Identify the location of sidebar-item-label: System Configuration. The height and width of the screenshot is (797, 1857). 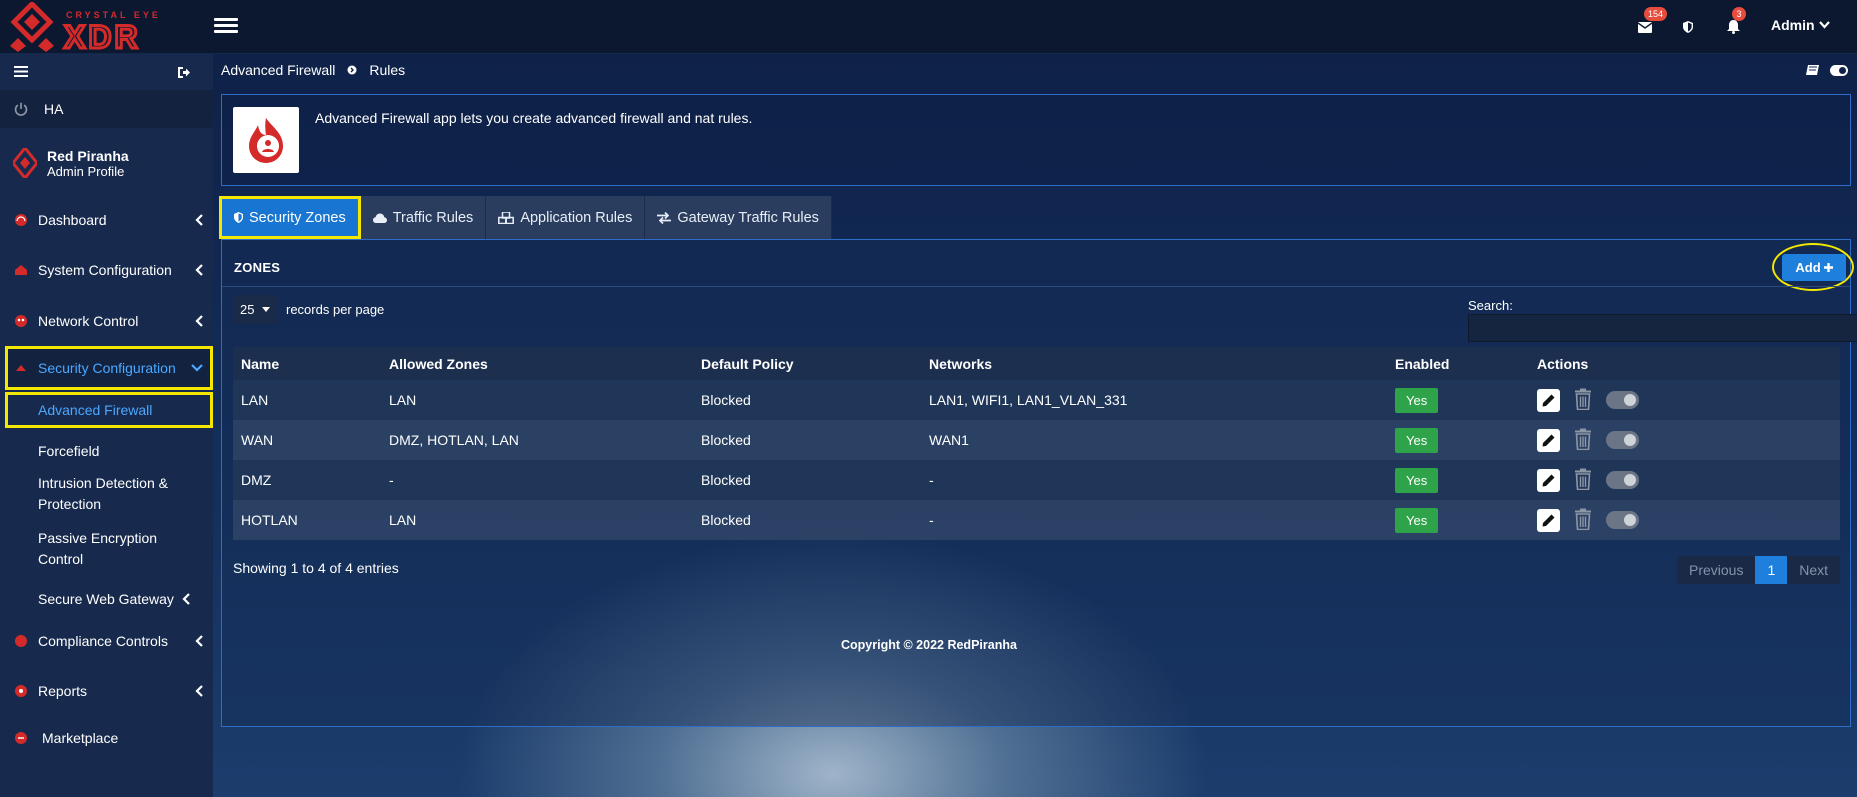
(105, 270).